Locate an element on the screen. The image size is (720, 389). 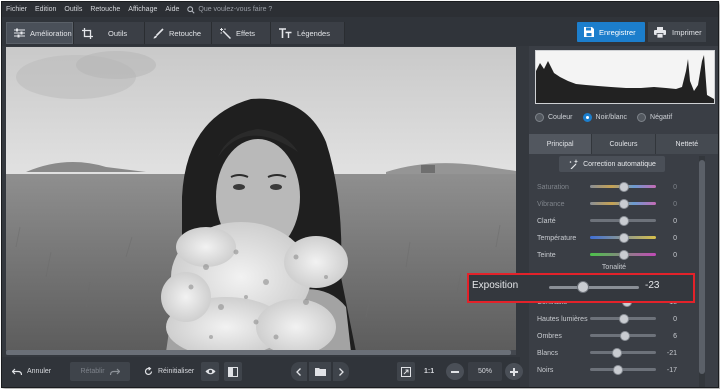
slider-label: Hautes lumières is located at coordinates (562, 319).